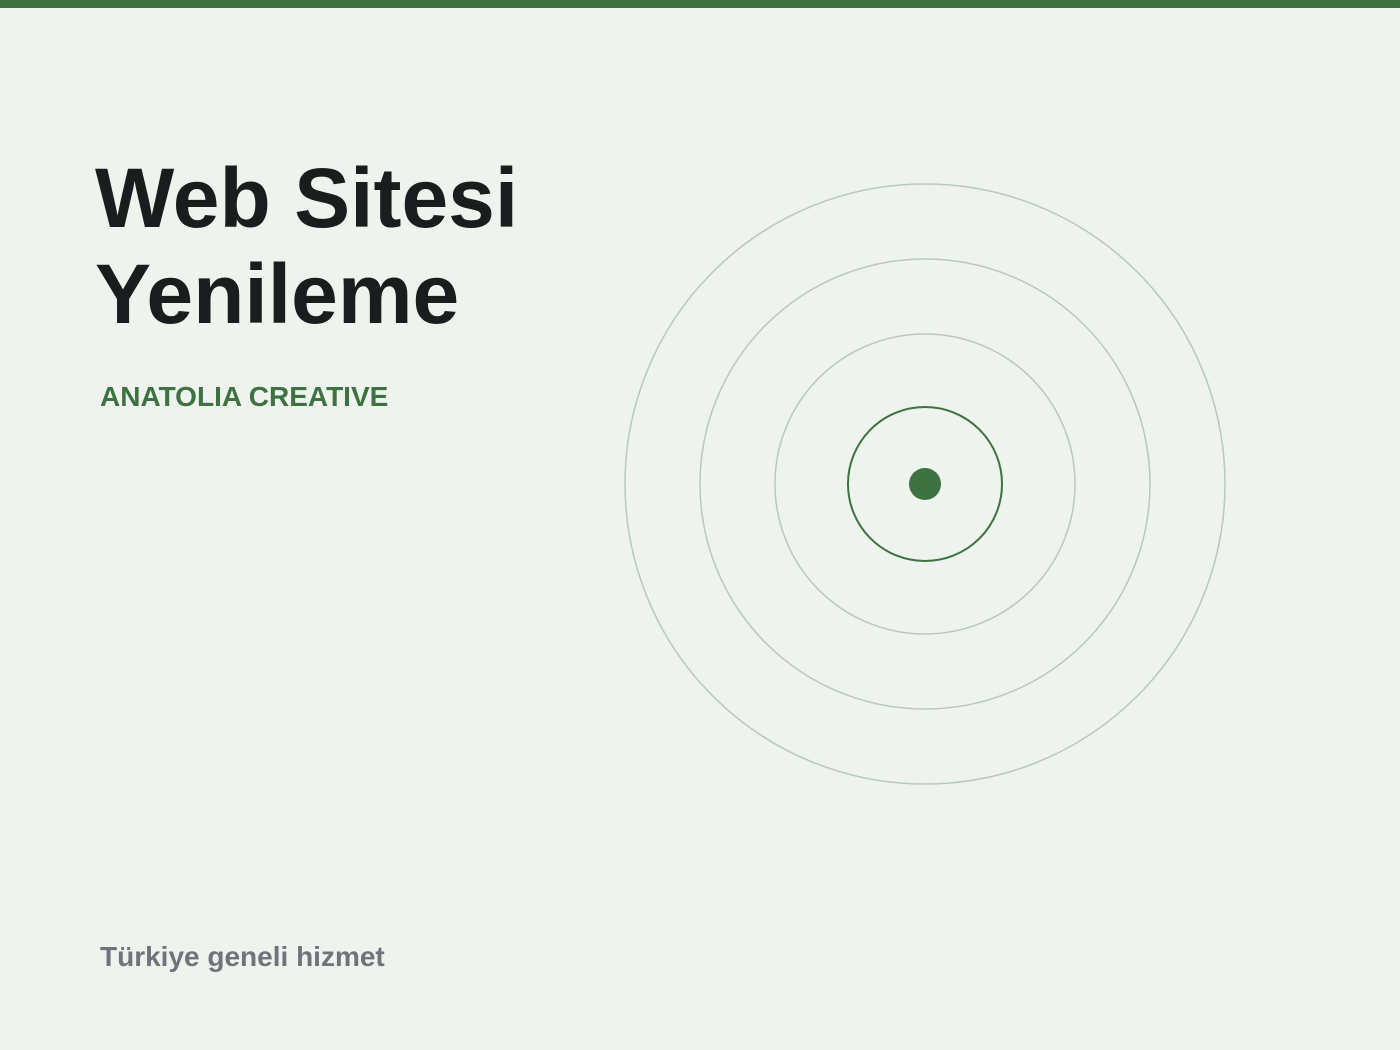 Image resolution: width=1400 pixels, height=1050 pixels. Describe the element at coordinates (242, 956) in the screenshot. I see `footer-note: Türkiye geneli hizmet` at that location.